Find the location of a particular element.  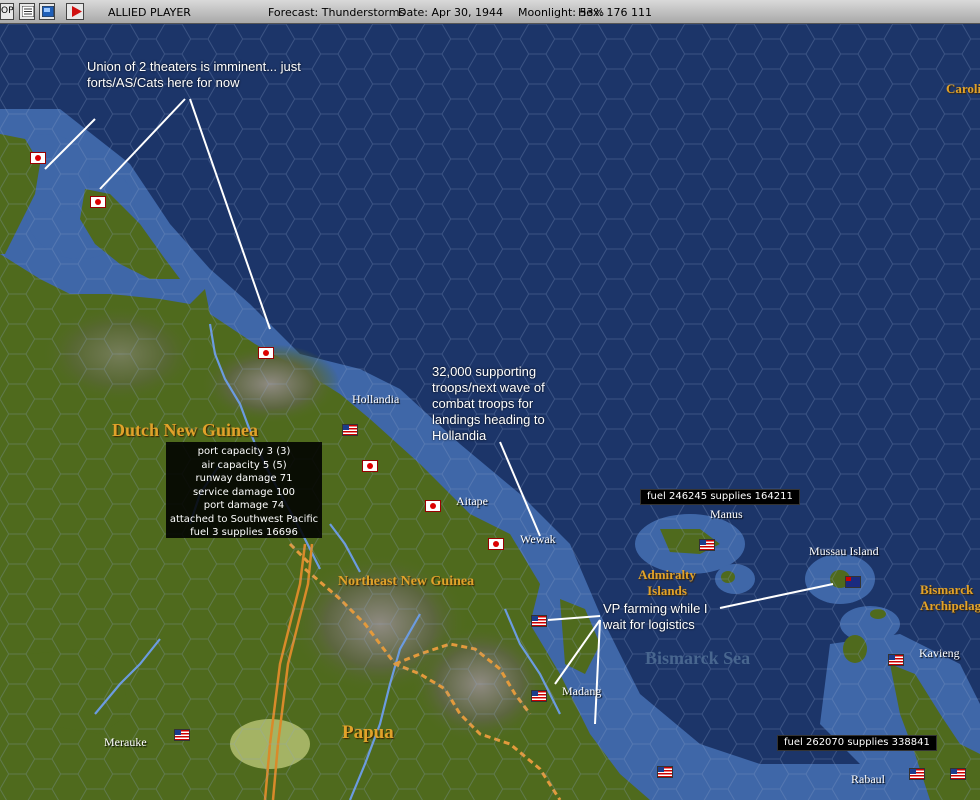

game-date: Date: Apr 30, 1944 is located at coordinates (451, 12).